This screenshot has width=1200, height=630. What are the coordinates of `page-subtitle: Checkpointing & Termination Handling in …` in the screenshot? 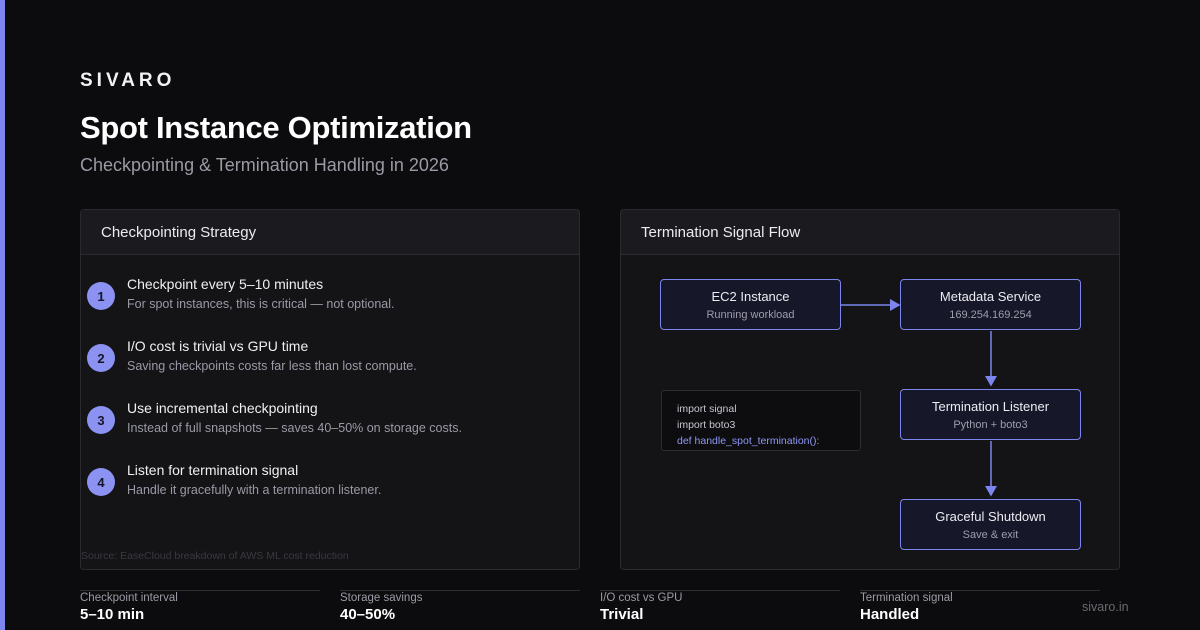 It's located at (264, 165).